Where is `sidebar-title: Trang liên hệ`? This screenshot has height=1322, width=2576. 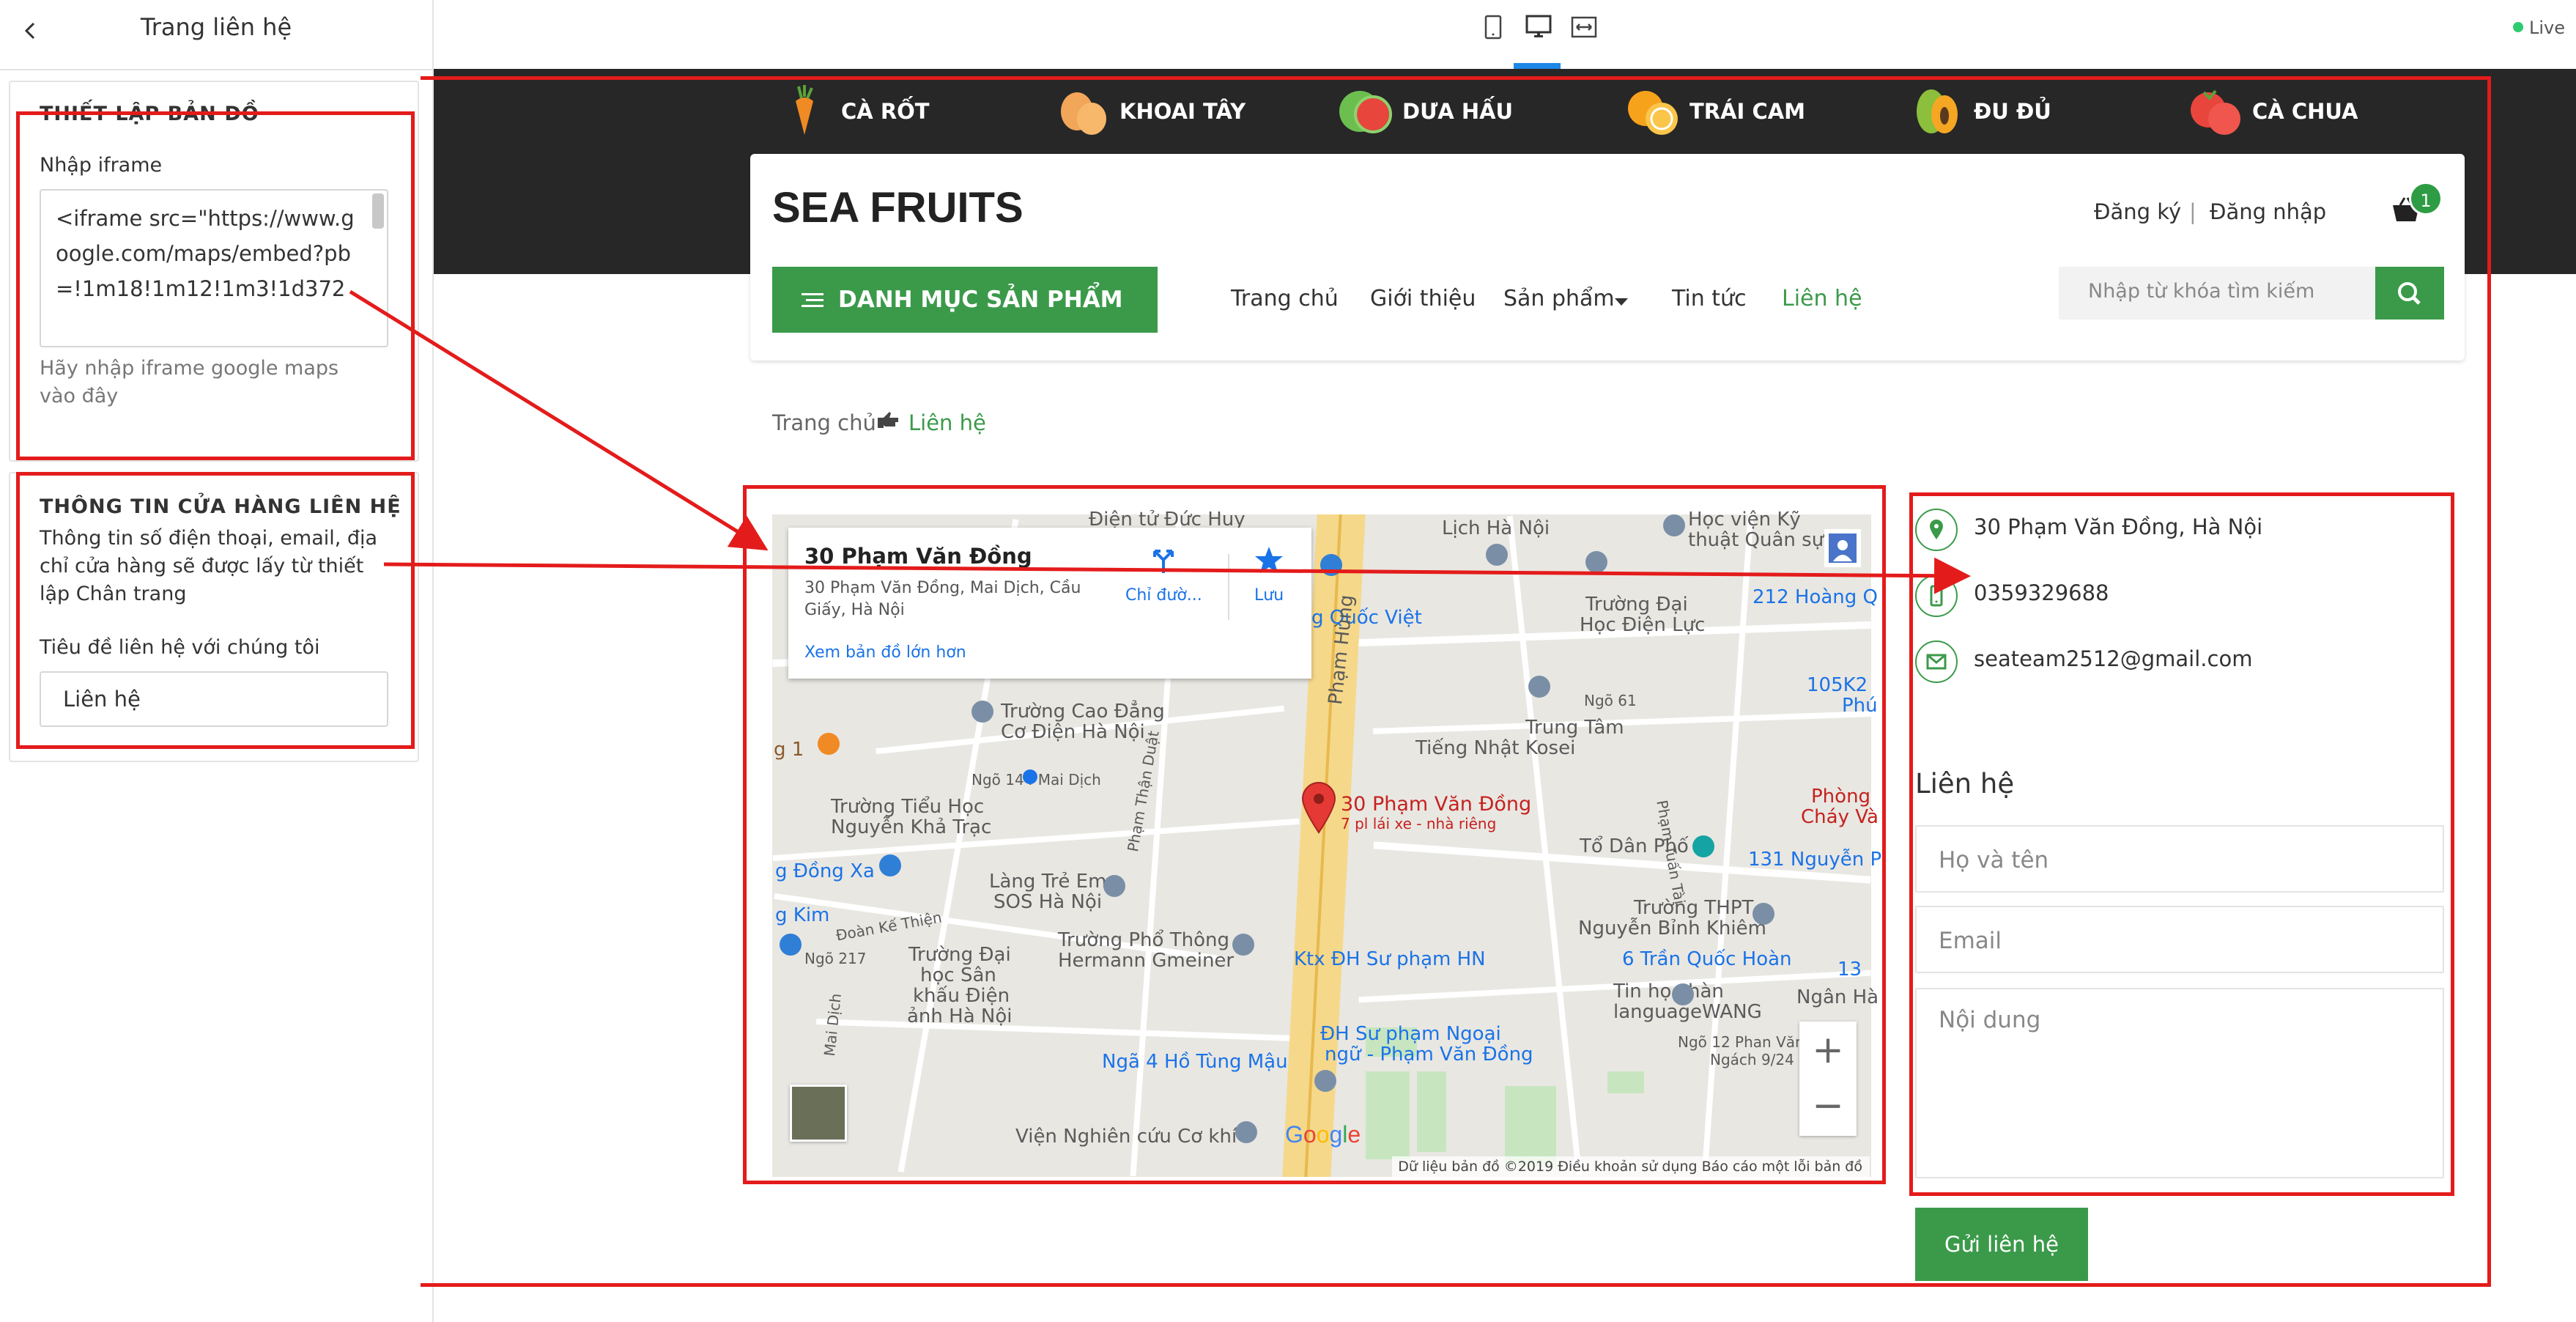 sidebar-title: Trang liên hệ is located at coordinates (216, 27).